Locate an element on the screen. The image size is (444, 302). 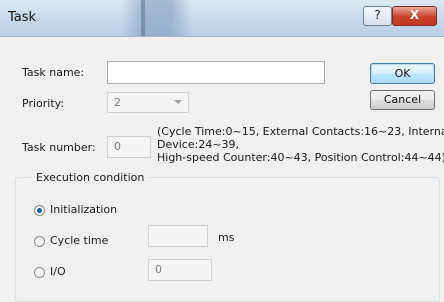
priority-label: Priority: is located at coordinates (43, 103).